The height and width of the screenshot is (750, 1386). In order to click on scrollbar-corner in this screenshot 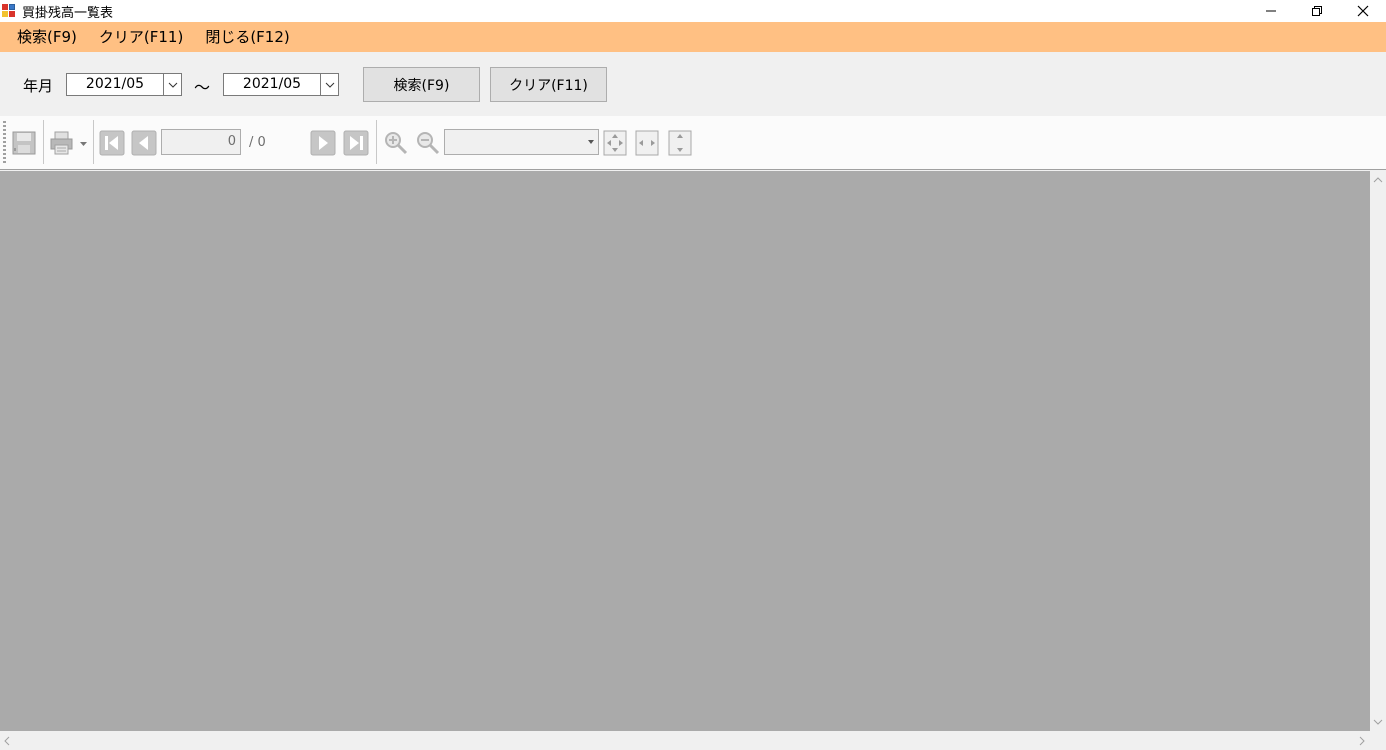, I will do `click(1378, 740)`.